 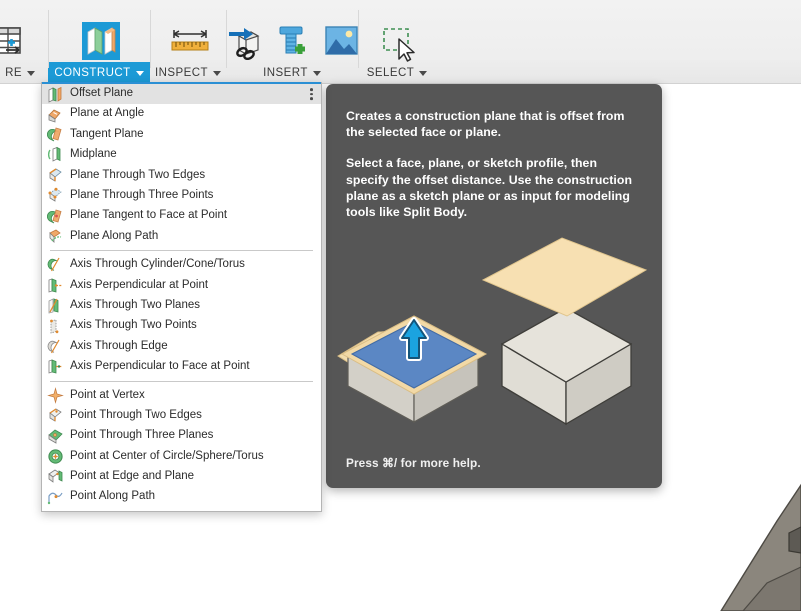 I want to click on menu-item-label: Plane Tangent to Face at Point, so click(x=149, y=215).